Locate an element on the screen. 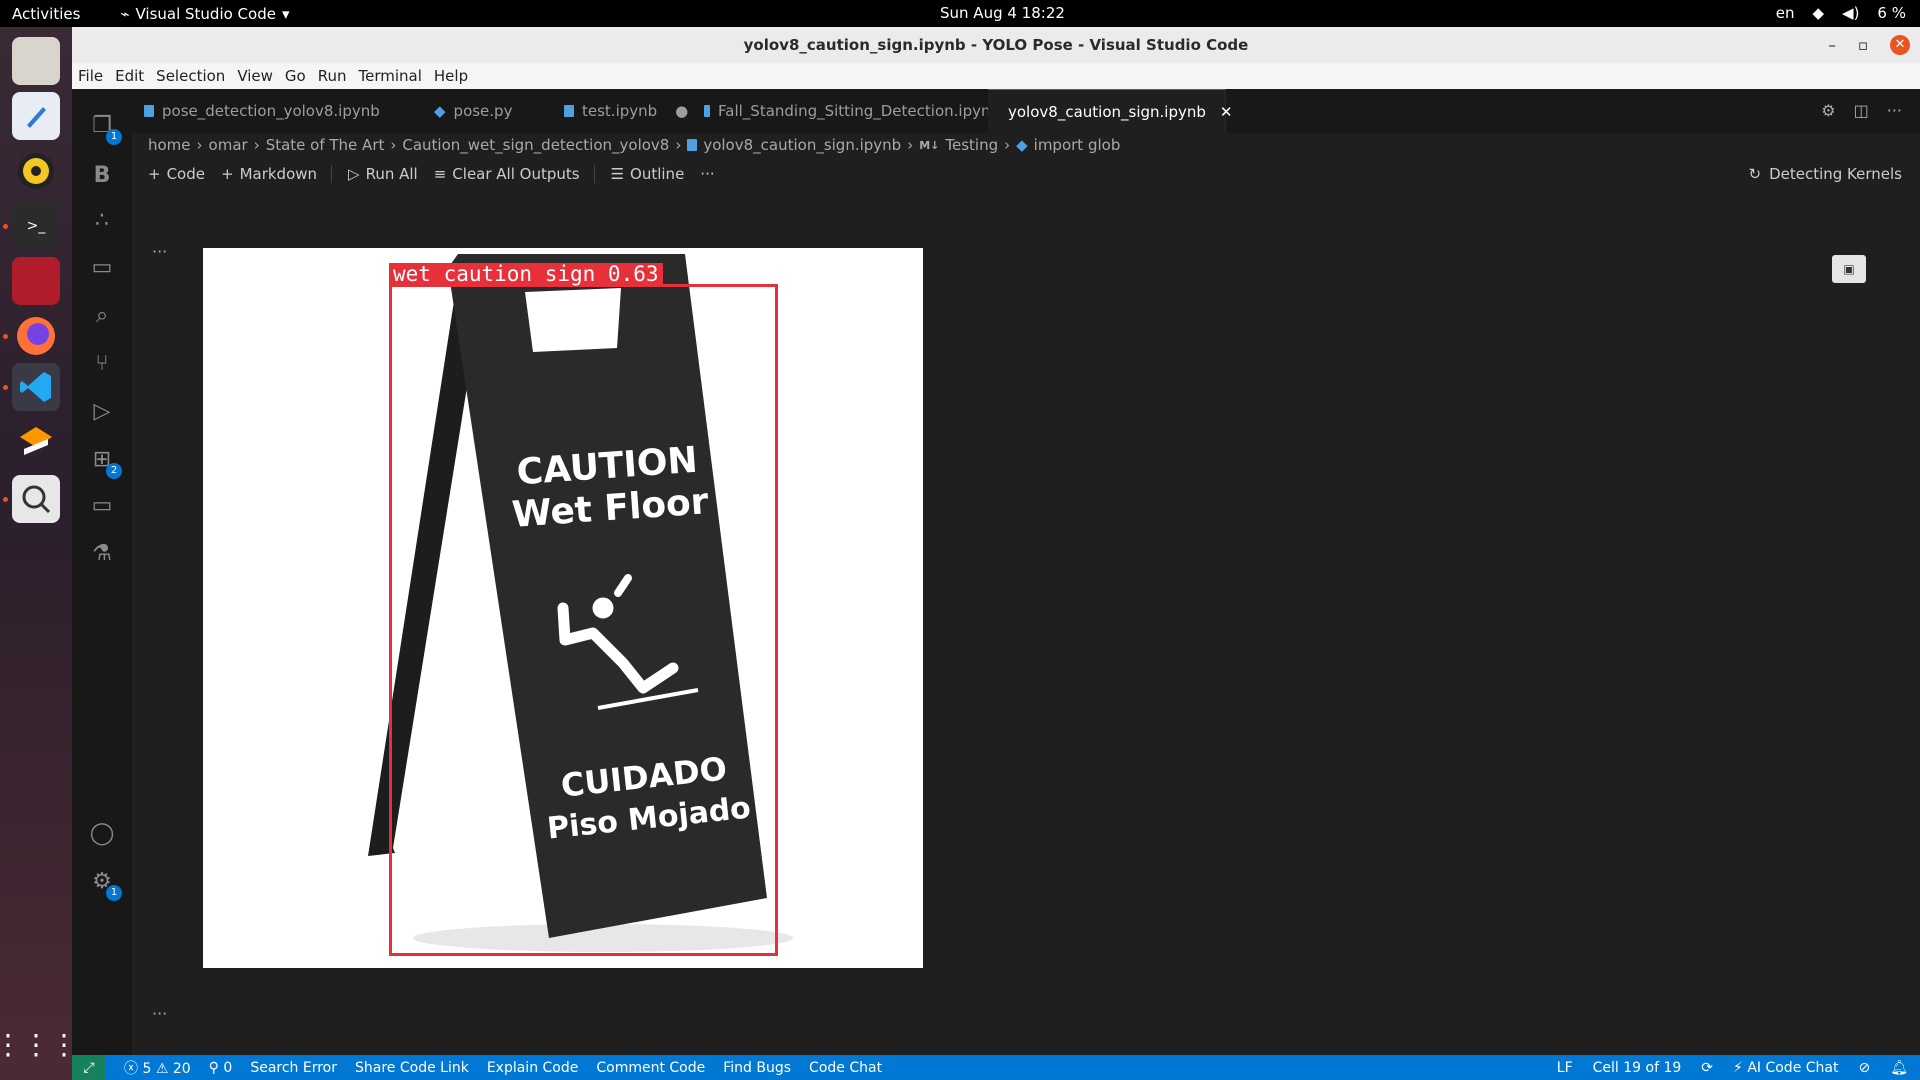 The width and height of the screenshot is (1920, 1080). outline-button: ☰ Outline is located at coordinates (648, 174).